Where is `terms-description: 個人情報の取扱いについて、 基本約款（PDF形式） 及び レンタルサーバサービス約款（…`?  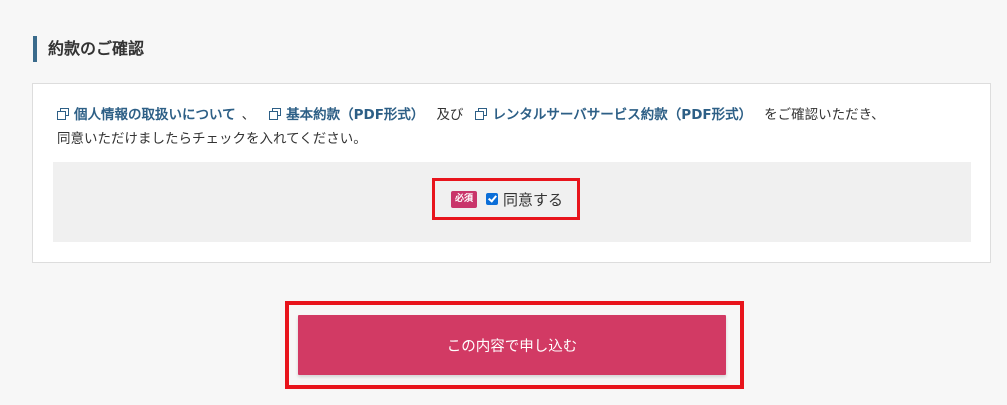 terms-description: 個人情報の取扱いについて、 基本約款（PDF形式） 及び レンタルサーバサービス約款（… is located at coordinates (517, 127).